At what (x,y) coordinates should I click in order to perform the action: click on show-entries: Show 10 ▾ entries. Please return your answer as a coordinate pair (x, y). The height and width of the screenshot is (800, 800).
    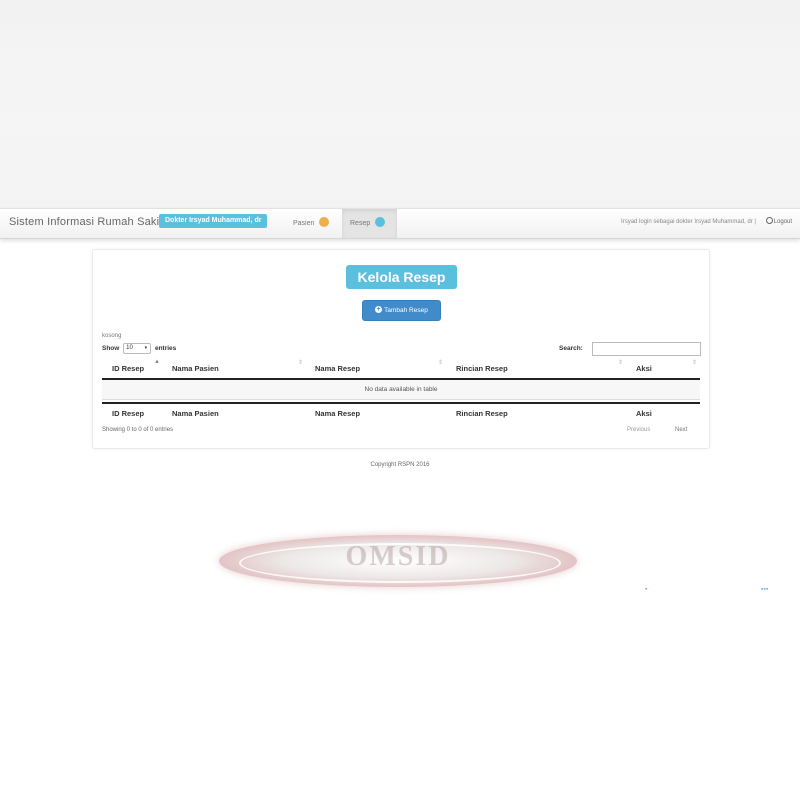
    Looking at the image, I should click on (139, 348).